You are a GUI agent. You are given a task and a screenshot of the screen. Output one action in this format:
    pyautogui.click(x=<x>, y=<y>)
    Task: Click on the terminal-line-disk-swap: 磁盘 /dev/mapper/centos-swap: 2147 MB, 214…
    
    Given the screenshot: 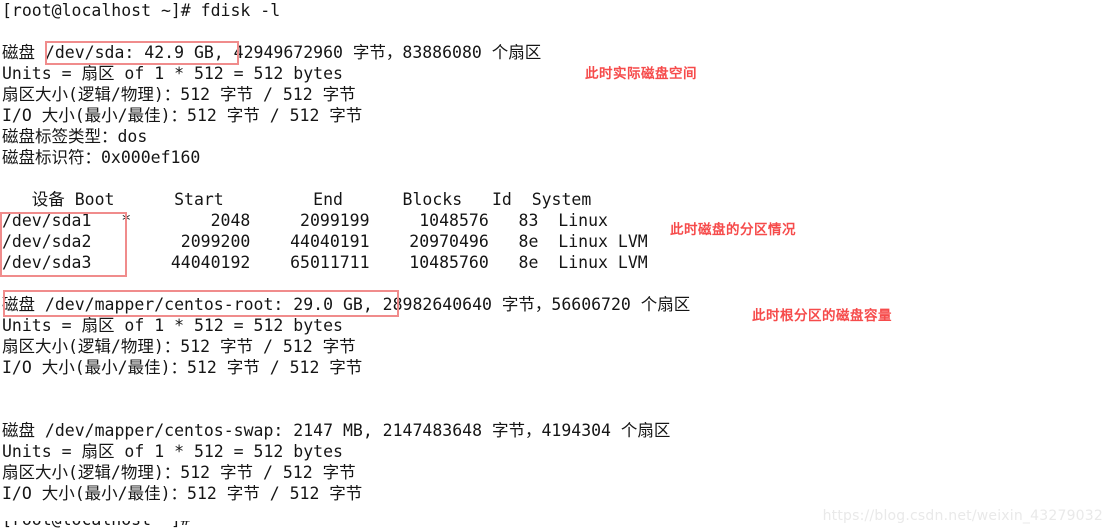 What is the action you would take?
    pyautogui.click(x=336, y=430)
    